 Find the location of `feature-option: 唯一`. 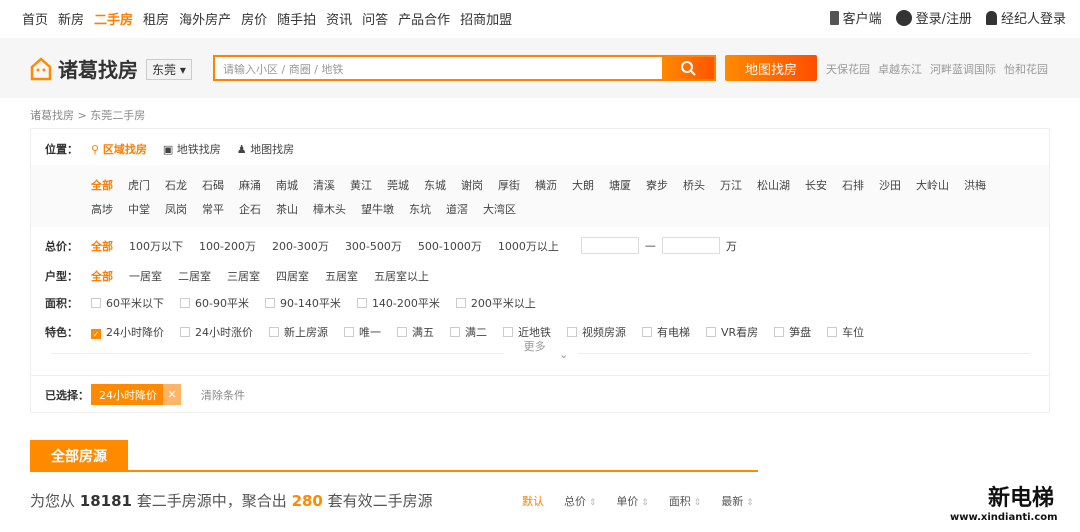

feature-option: 唯一 is located at coordinates (362, 332).